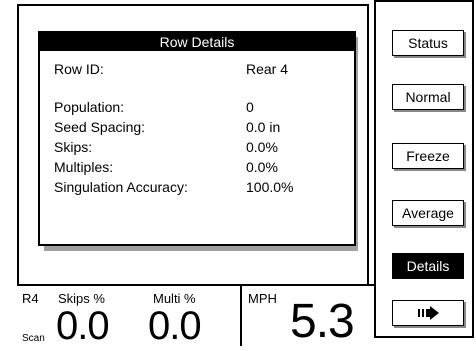 The width and height of the screenshot is (476, 351). Describe the element at coordinates (428, 156) in the screenshot. I see `freeze-button: Freeze` at that location.